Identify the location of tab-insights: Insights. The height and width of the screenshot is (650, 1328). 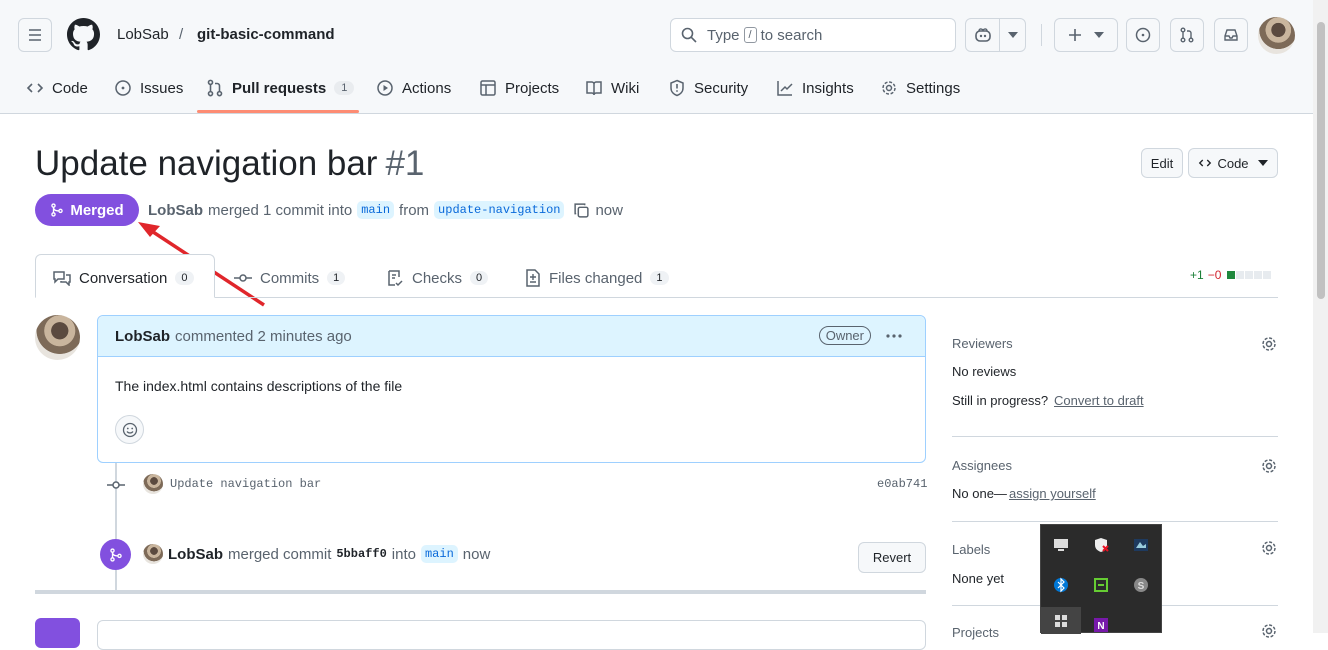
(815, 88).